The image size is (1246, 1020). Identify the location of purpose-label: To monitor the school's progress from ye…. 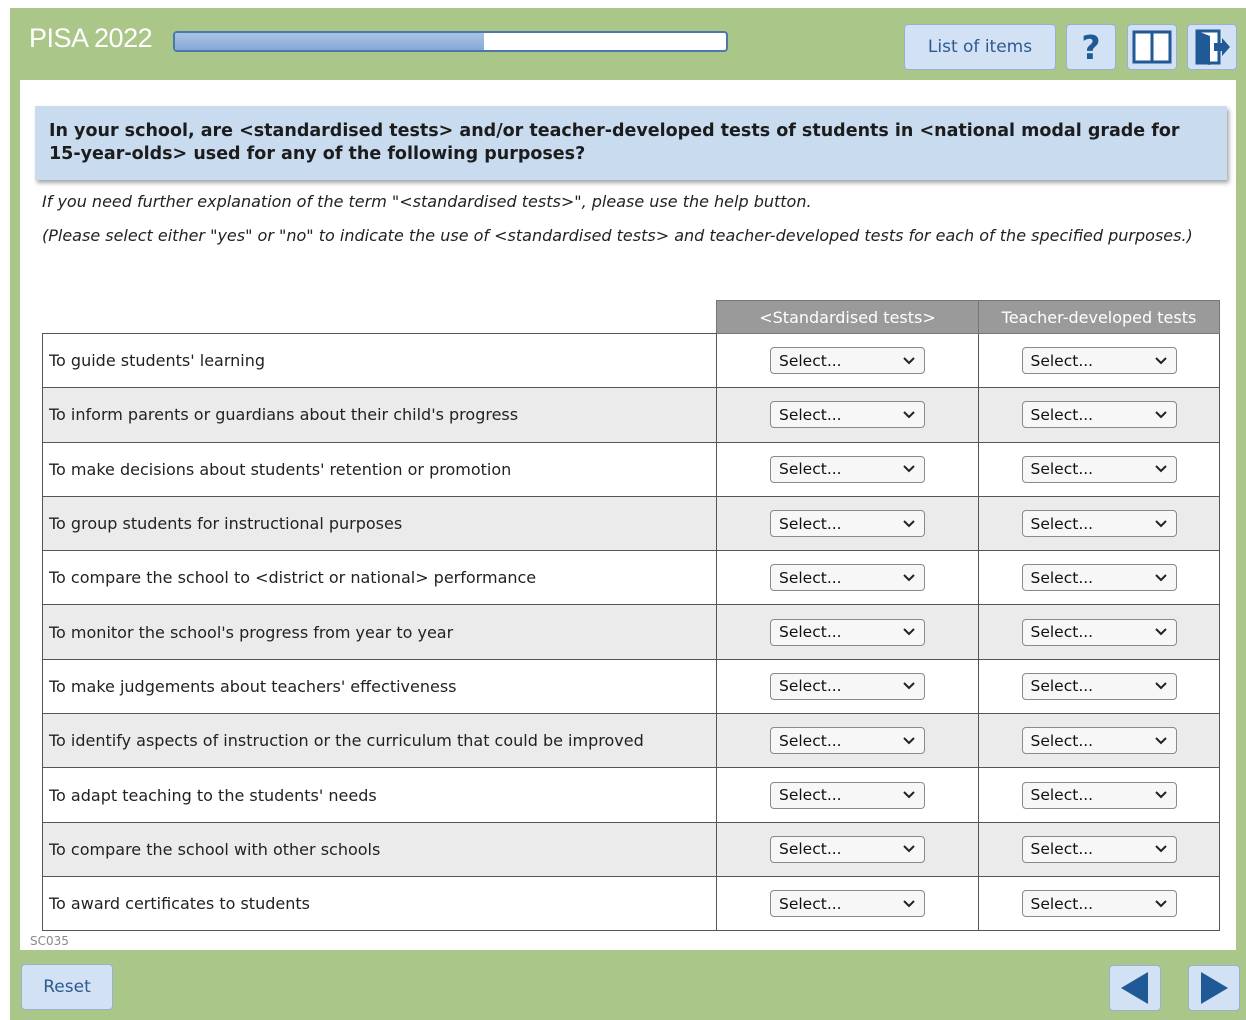
(379, 632).